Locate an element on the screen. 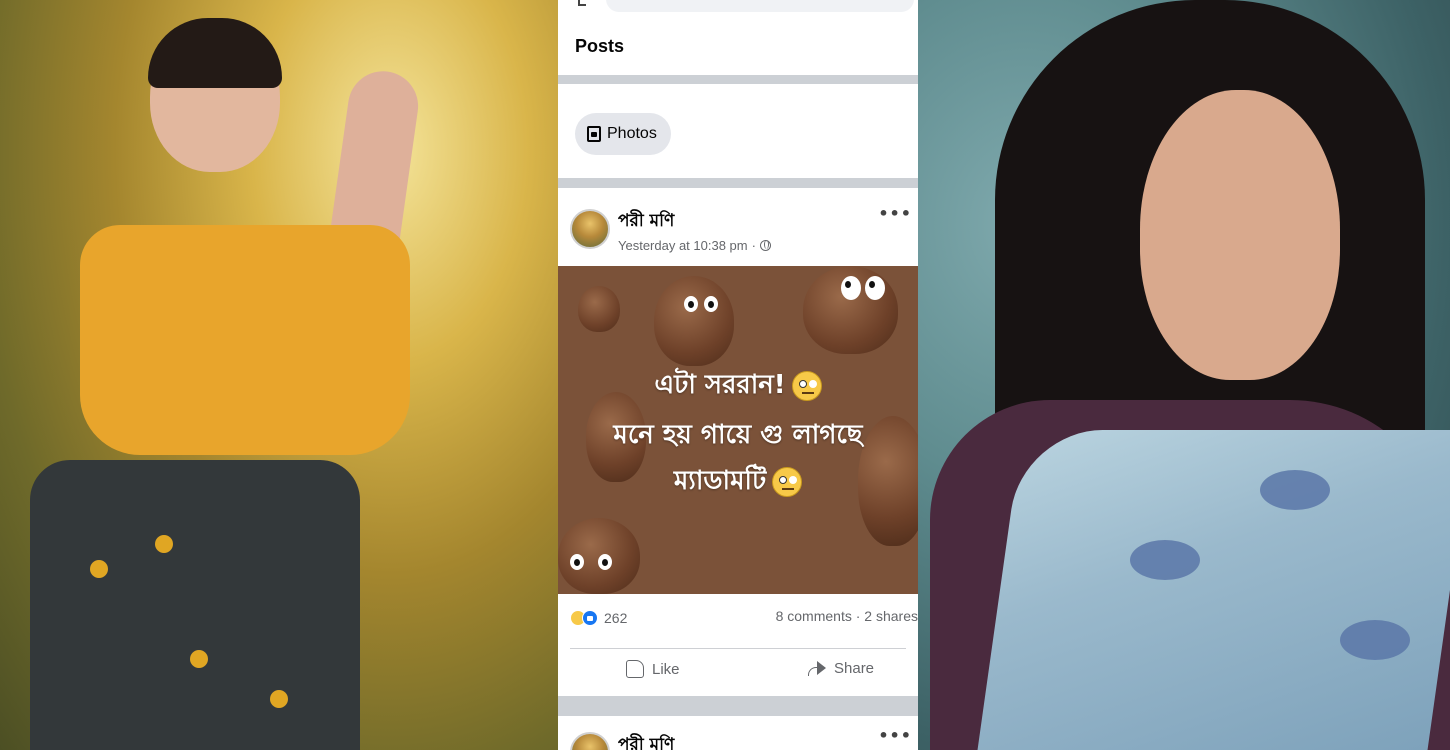 Image resolution: width=1450 pixels, height=750 pixels. next-post-card: পরী মণি ••• is located at coordinates (738, 733).